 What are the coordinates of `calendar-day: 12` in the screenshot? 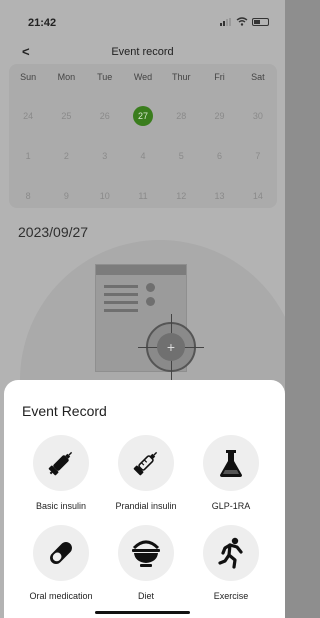 It's located at (181, 196).